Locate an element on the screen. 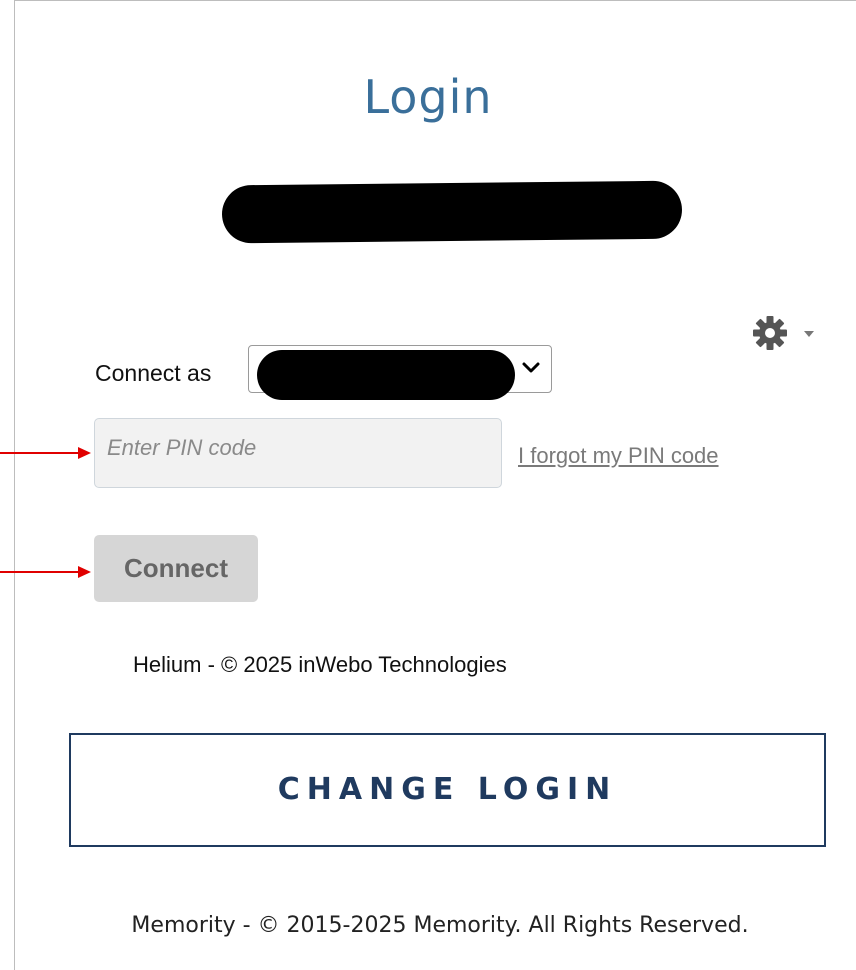  page-title: Login is located at coordinates (428, 97).